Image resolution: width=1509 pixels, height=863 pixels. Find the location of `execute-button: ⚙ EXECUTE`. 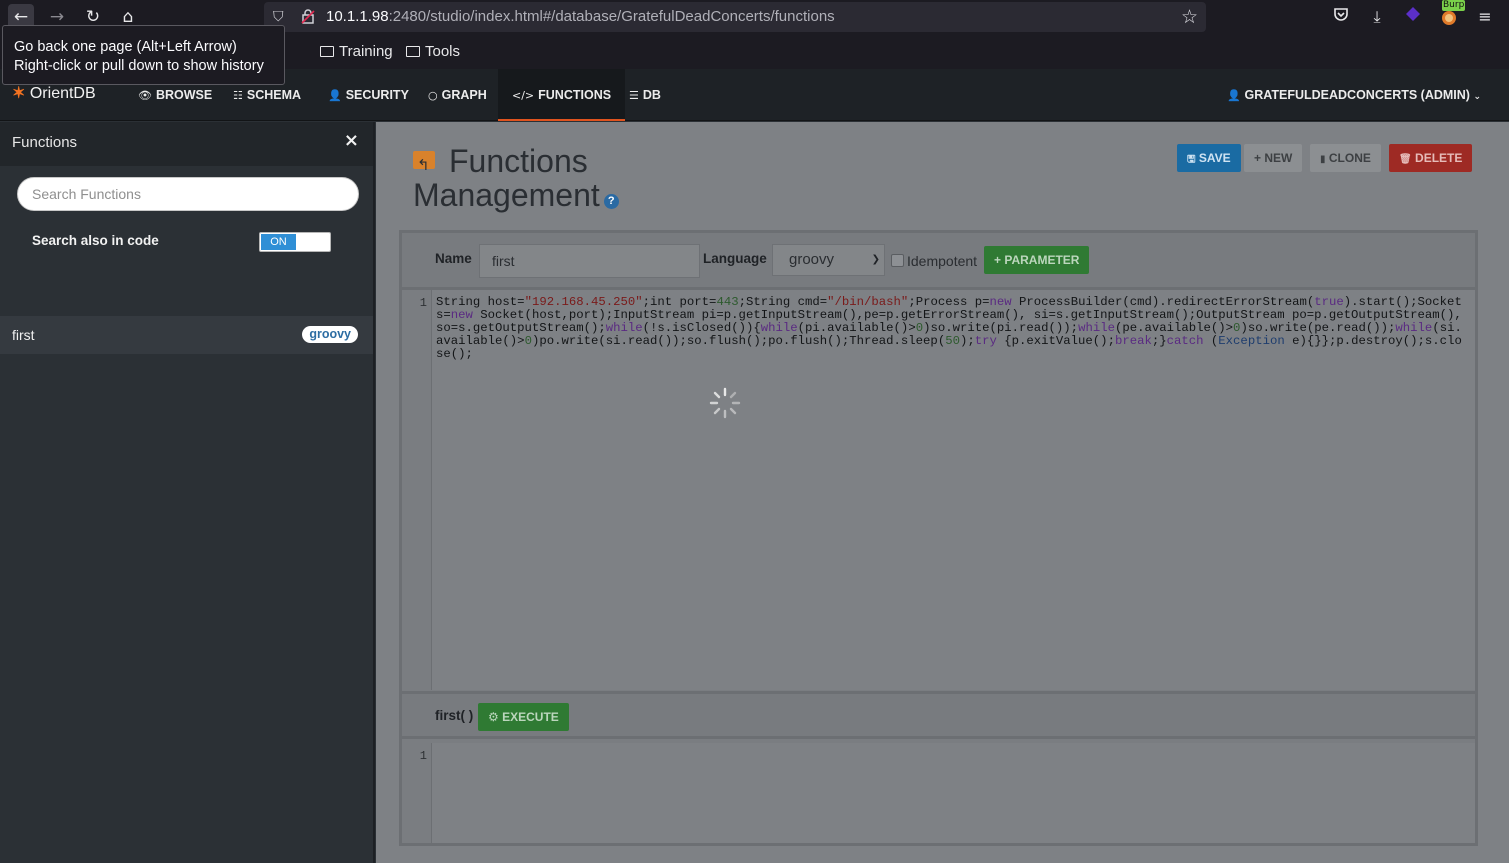

execute-button: ⚙ EXECUTE is located at coordinates (523, 717).